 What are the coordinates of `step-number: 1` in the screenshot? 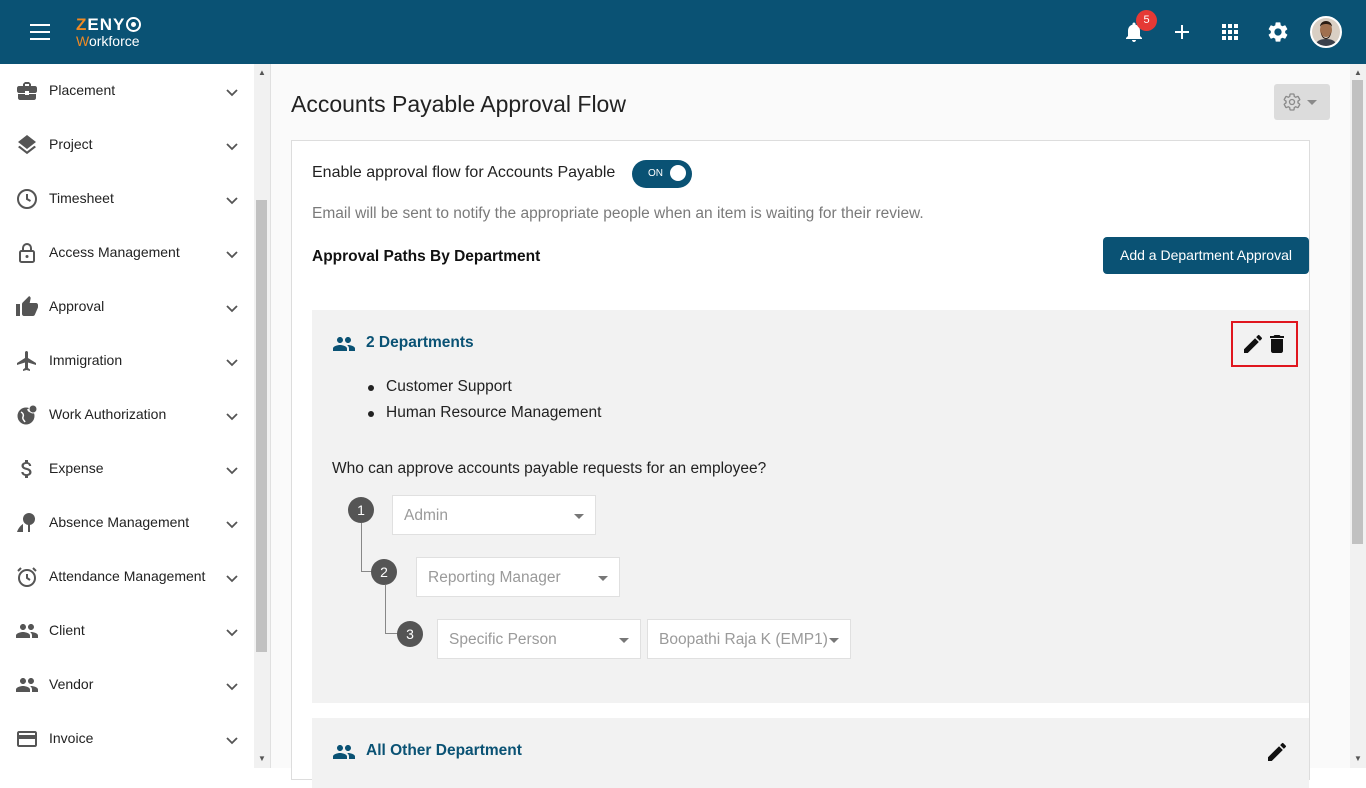 It's located at (361, 510).